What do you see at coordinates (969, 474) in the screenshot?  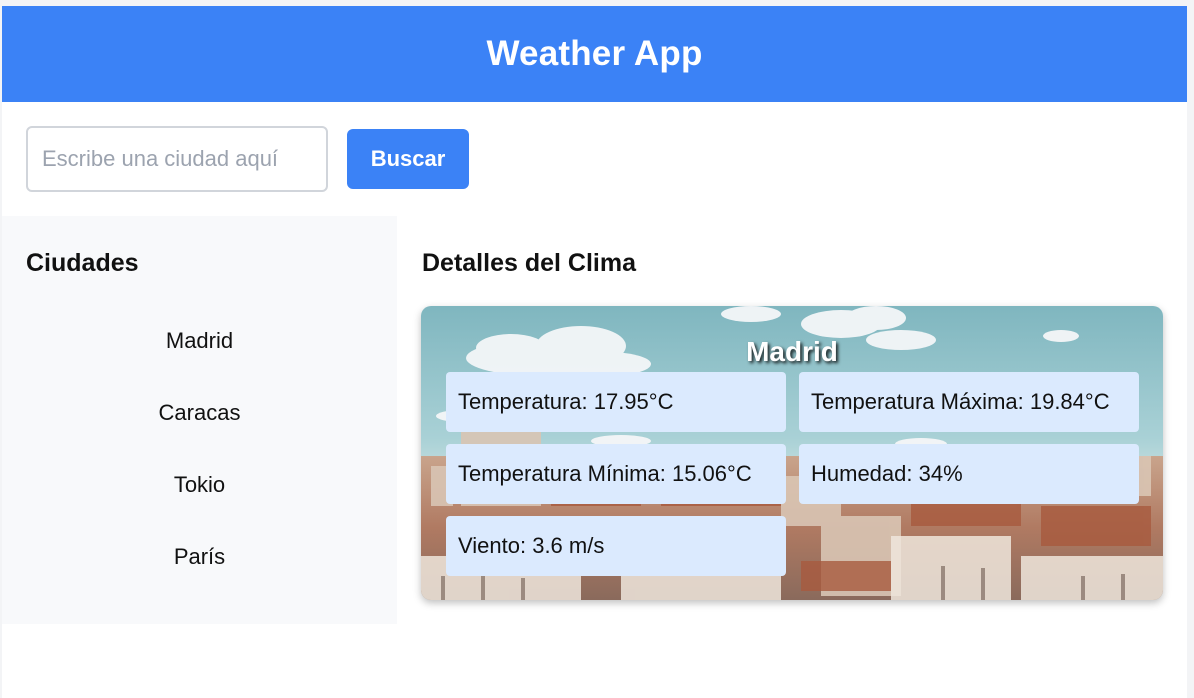 I see `humidity-stat: Humedad: 34%` at bounding box center [969, 474].